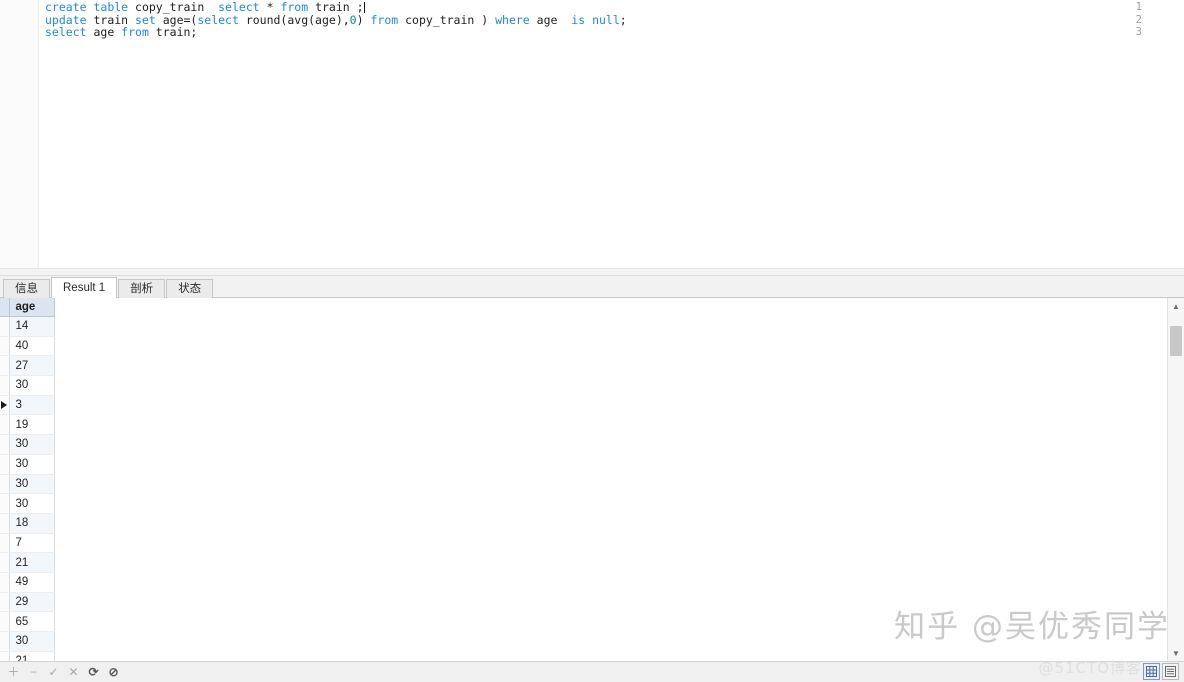 The width and height of the screenshot is (1184, 682). I want to click on table-row: 18, so click(27, 523).